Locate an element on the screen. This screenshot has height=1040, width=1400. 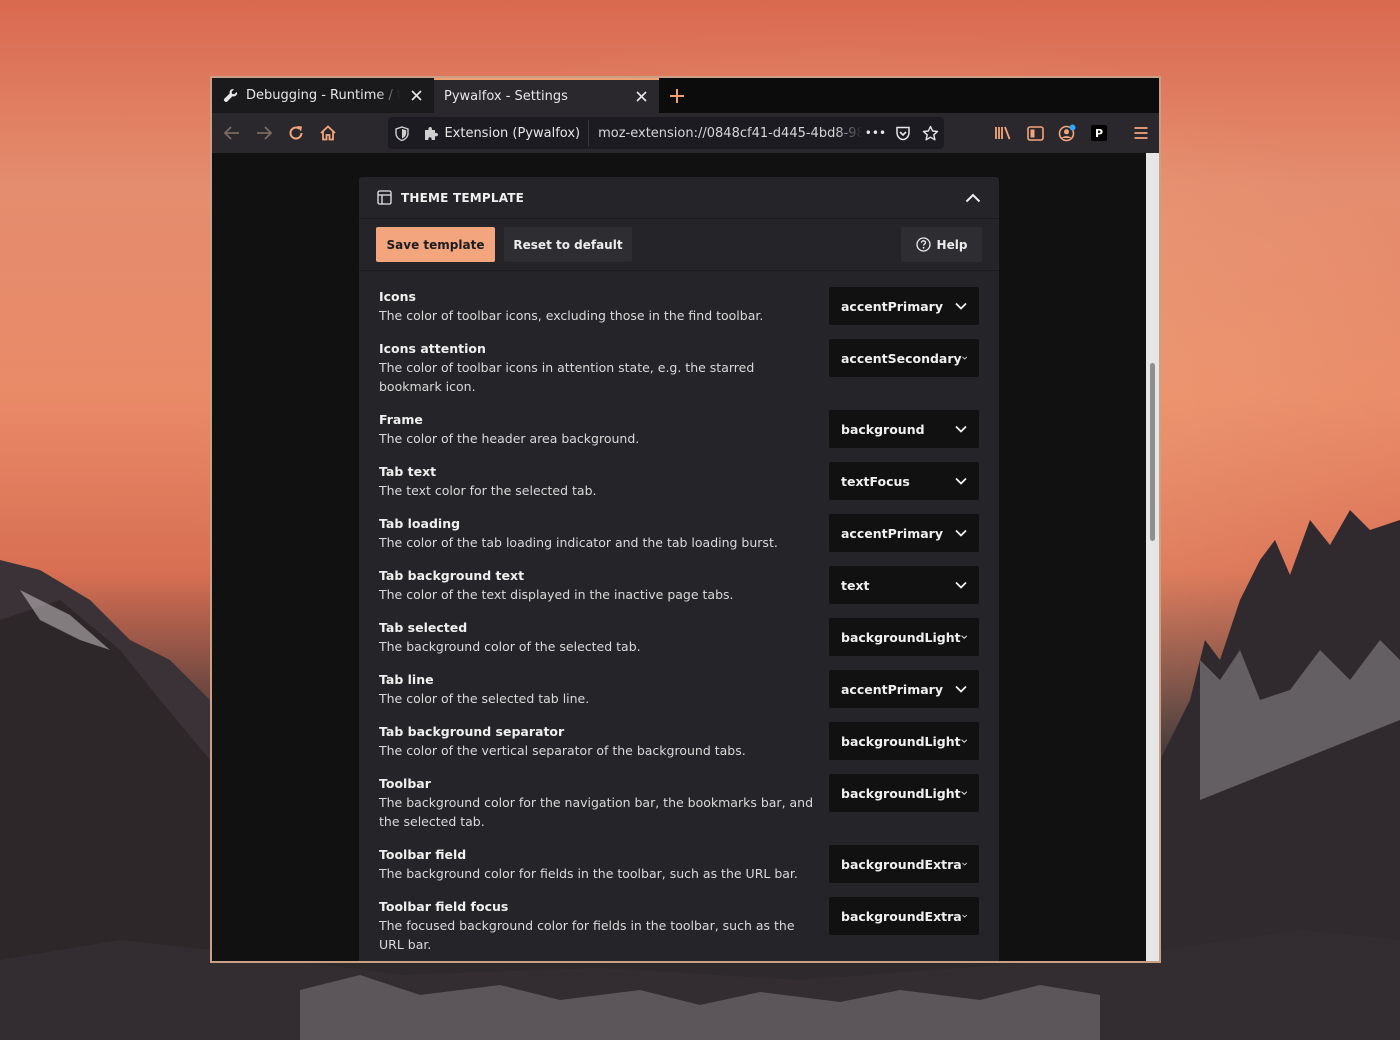
puzzle-piece-icon is located at coordinates (432, 133).